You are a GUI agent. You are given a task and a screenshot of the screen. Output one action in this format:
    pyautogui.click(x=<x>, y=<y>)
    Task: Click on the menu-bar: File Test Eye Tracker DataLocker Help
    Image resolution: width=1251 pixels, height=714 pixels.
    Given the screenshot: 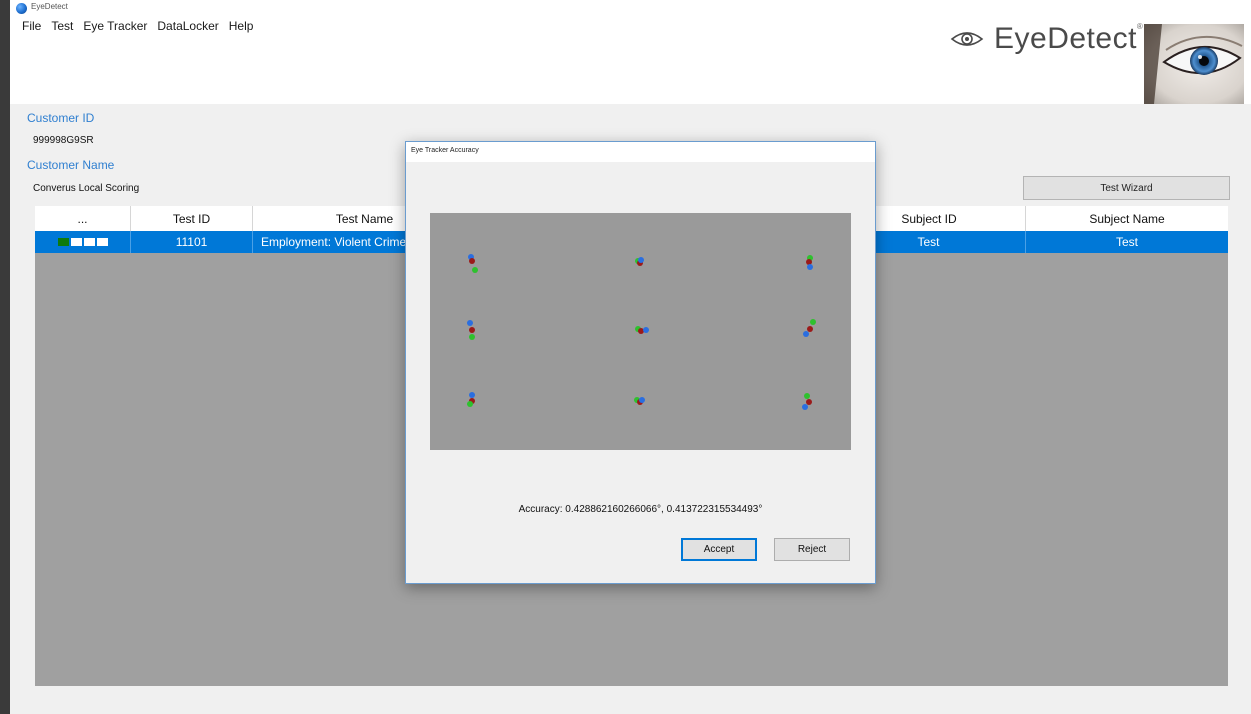 What is the action you would take?
    pyautogui.click(x=137, y=26)
    